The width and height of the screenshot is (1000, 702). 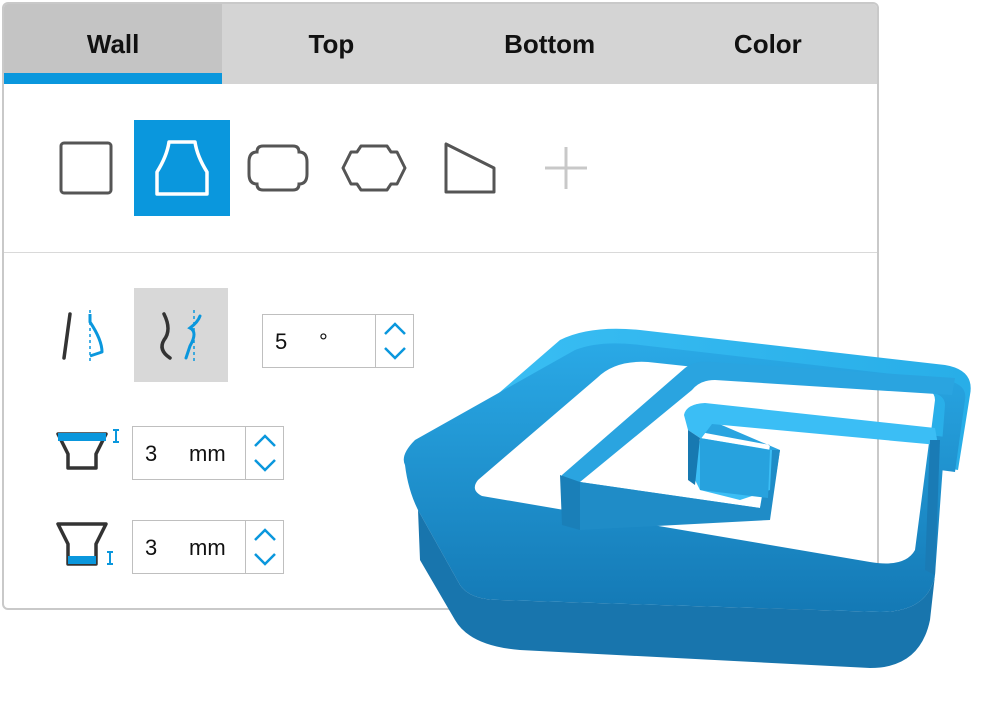 I want to click on bottom-thickness-field: 3 mm, so click(x=208, y=547).